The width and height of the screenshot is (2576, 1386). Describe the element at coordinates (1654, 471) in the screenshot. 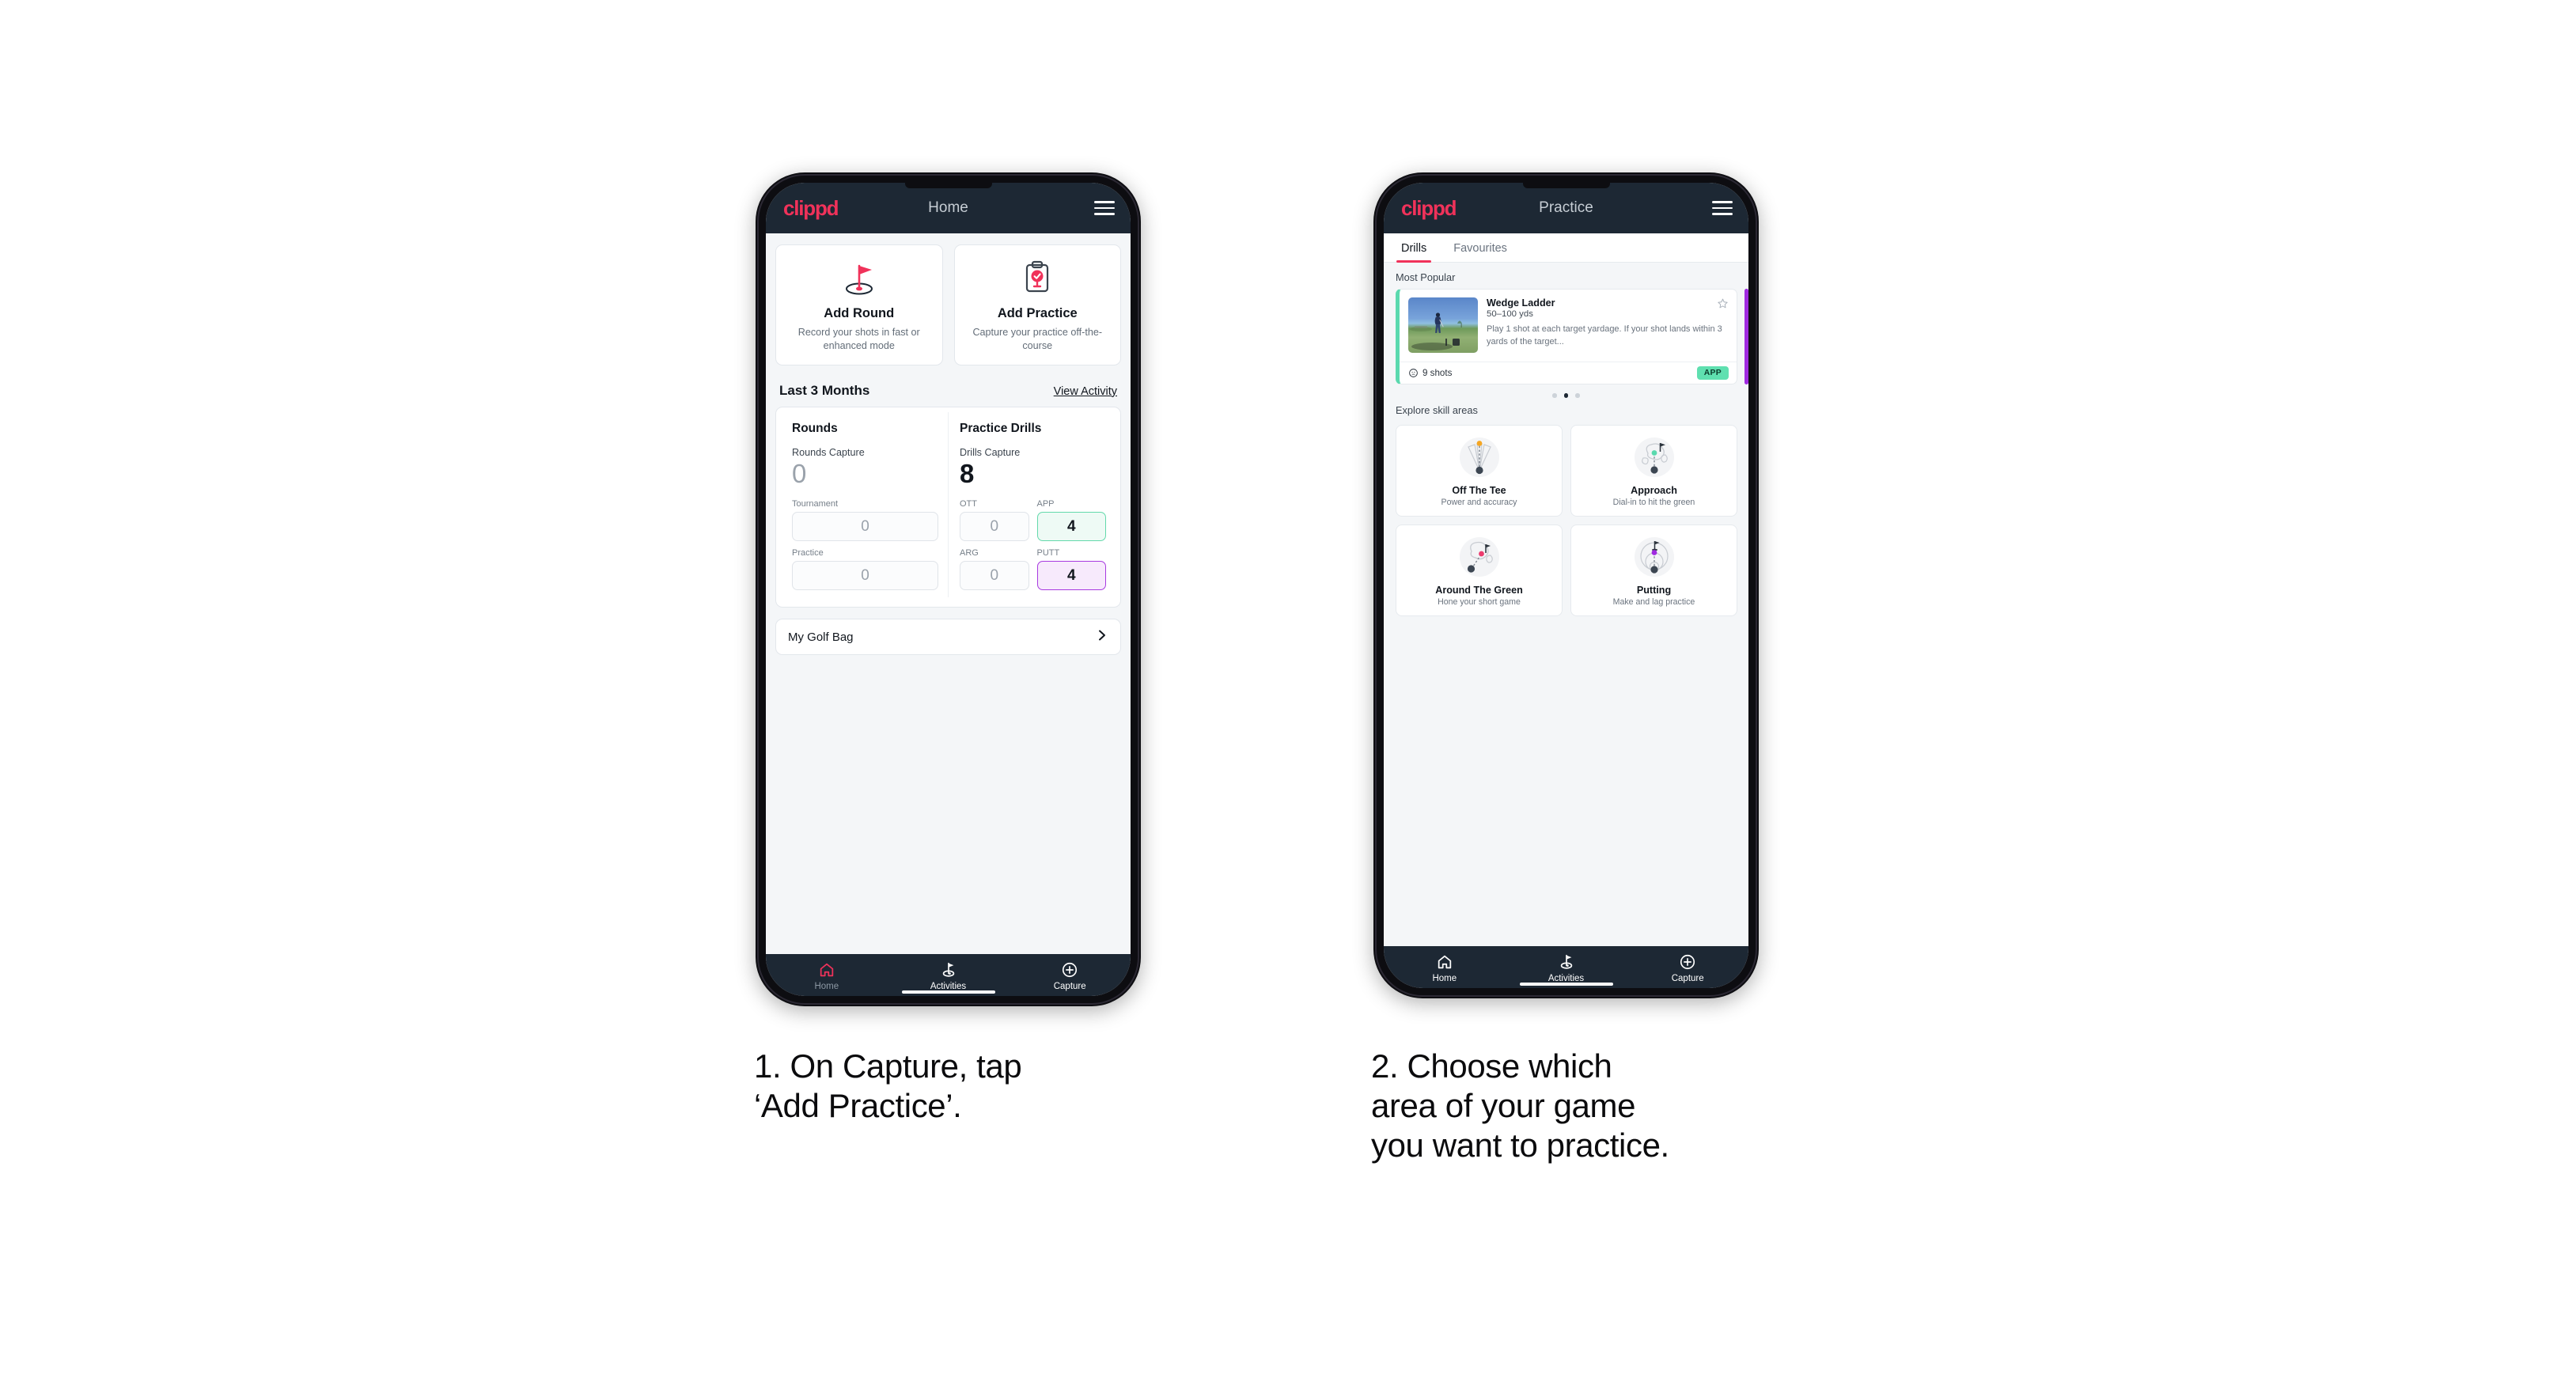

I see `skill-card-approach: Approach Dial-in to hit the green` at that location.